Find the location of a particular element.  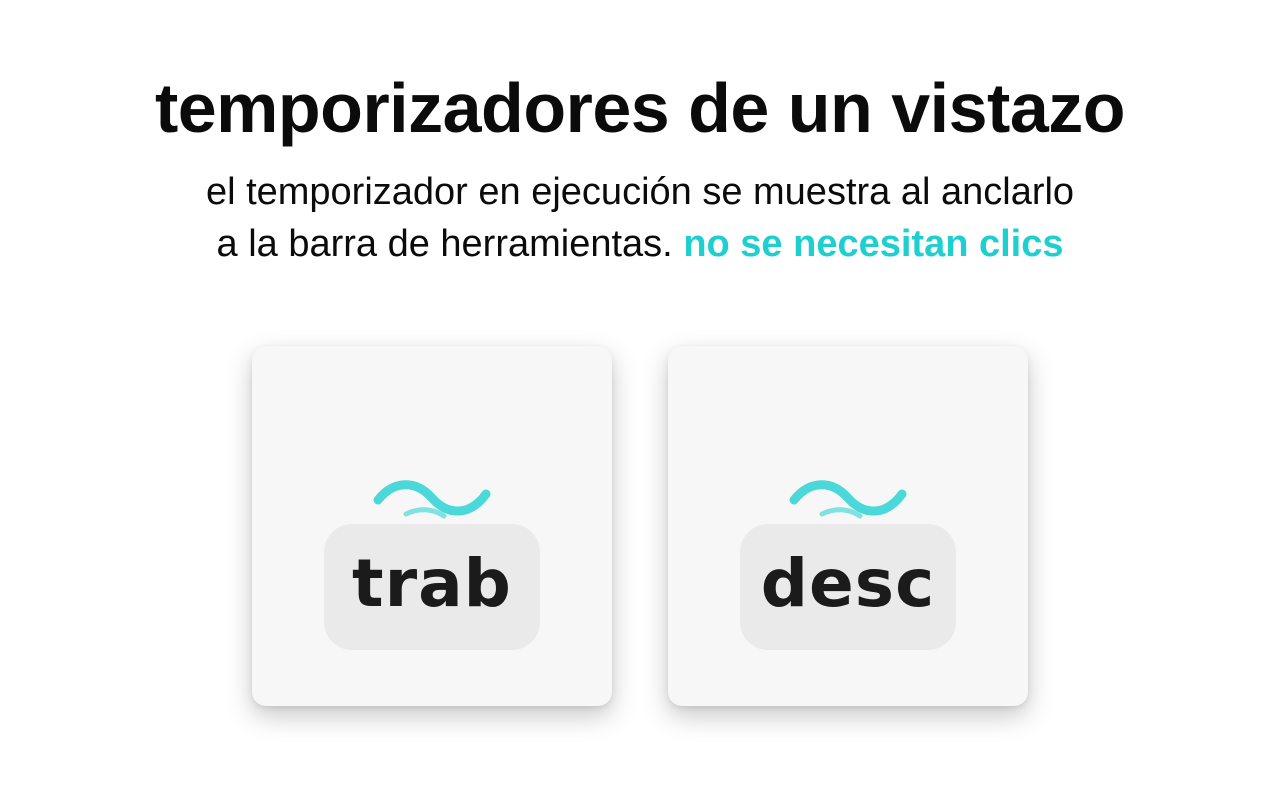

toolbar-badge-preview-work: trab is located at coordinates (432, 526).